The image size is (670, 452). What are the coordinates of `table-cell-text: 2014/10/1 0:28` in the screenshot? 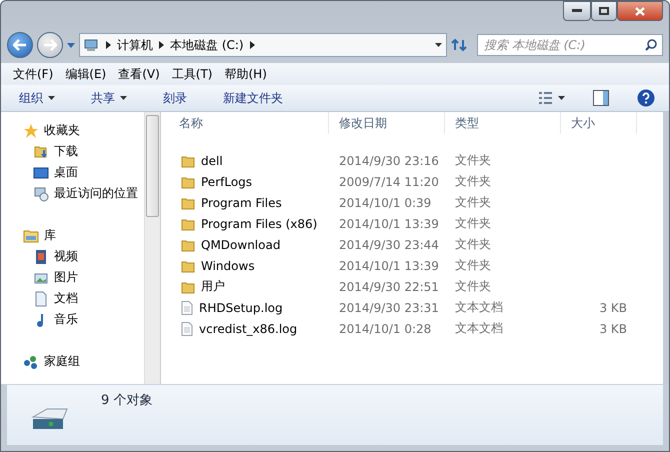 It's located at (385, 329).